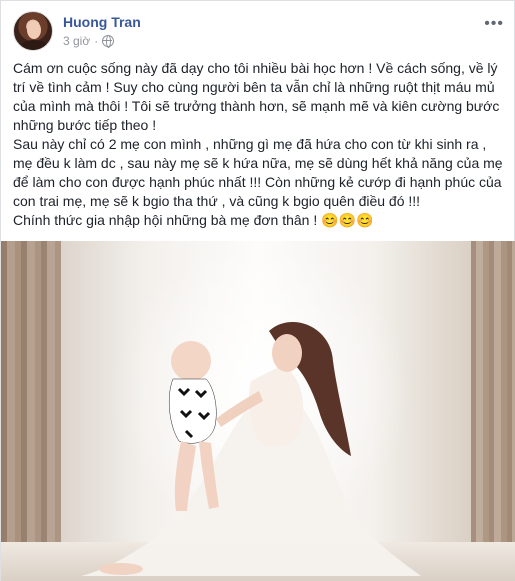 The image size is (515, 581). What do you see at coordinates (34, 45) in the screenshot?
I see `avatar-body` at bounding box center [34, 45].